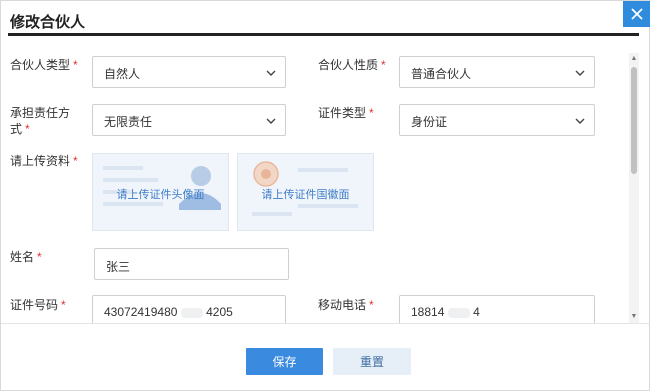 This screenshot has height=391, width=650. I want to click on mobile-start: 18814, so click(428, 312).